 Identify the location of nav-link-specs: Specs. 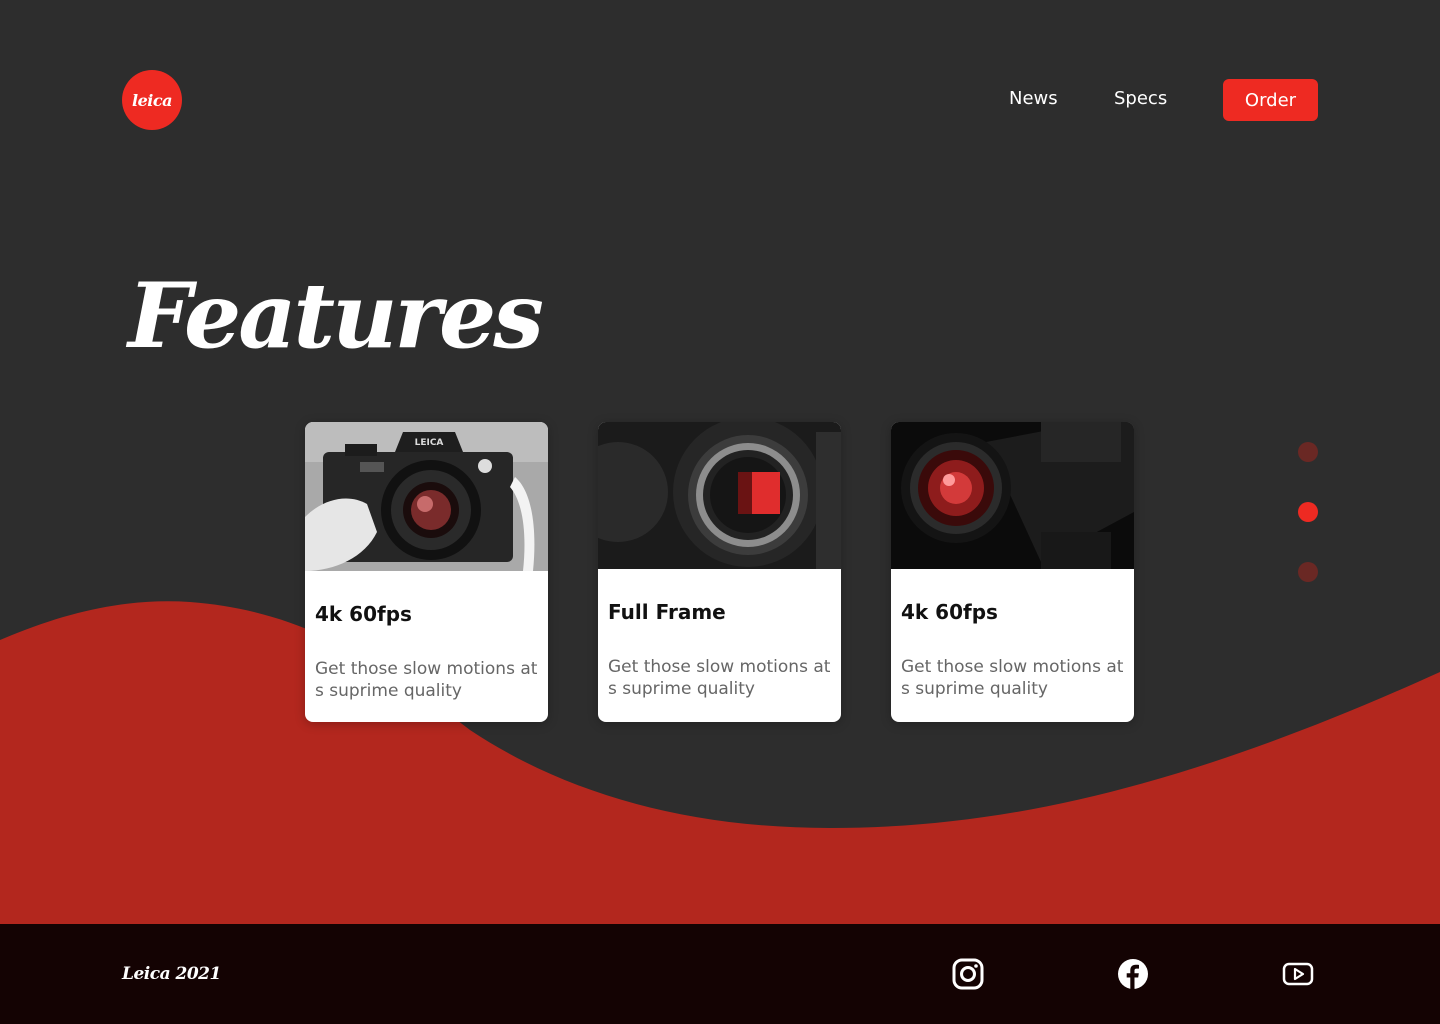
(1140, 98).